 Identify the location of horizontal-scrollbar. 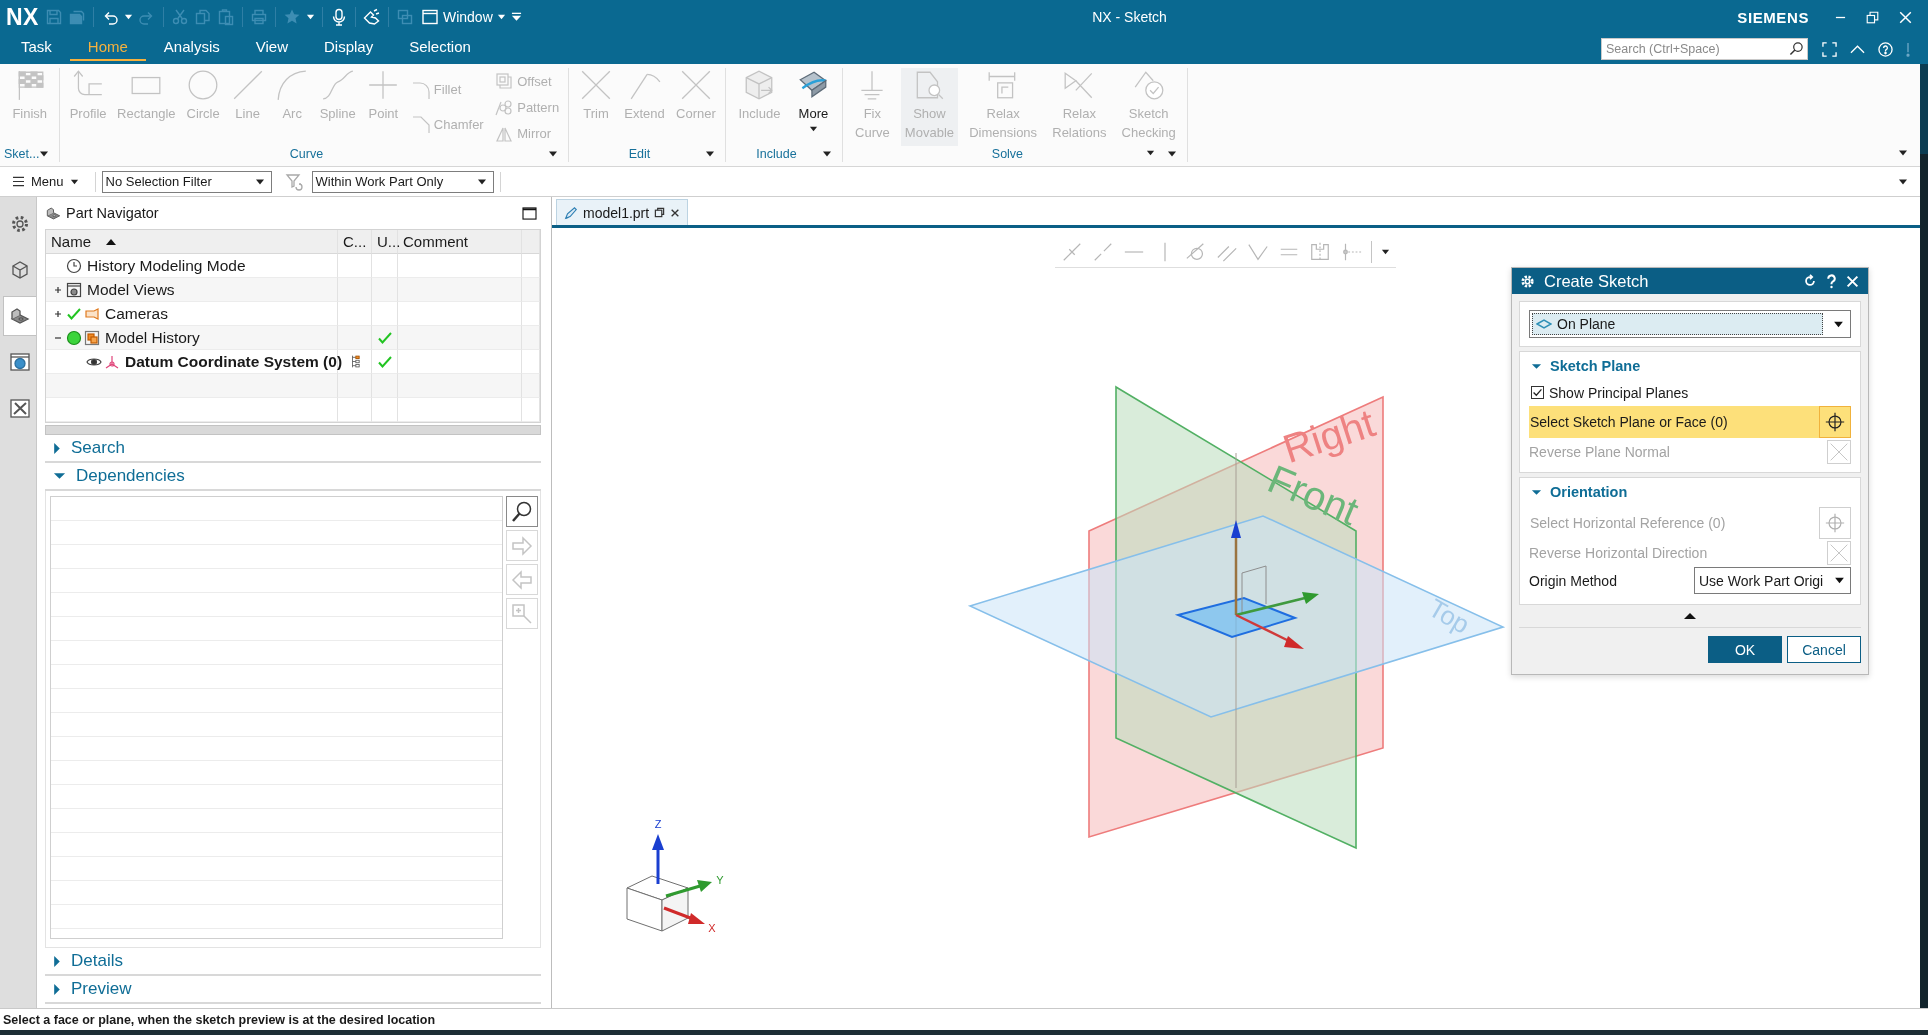
(293, 430).